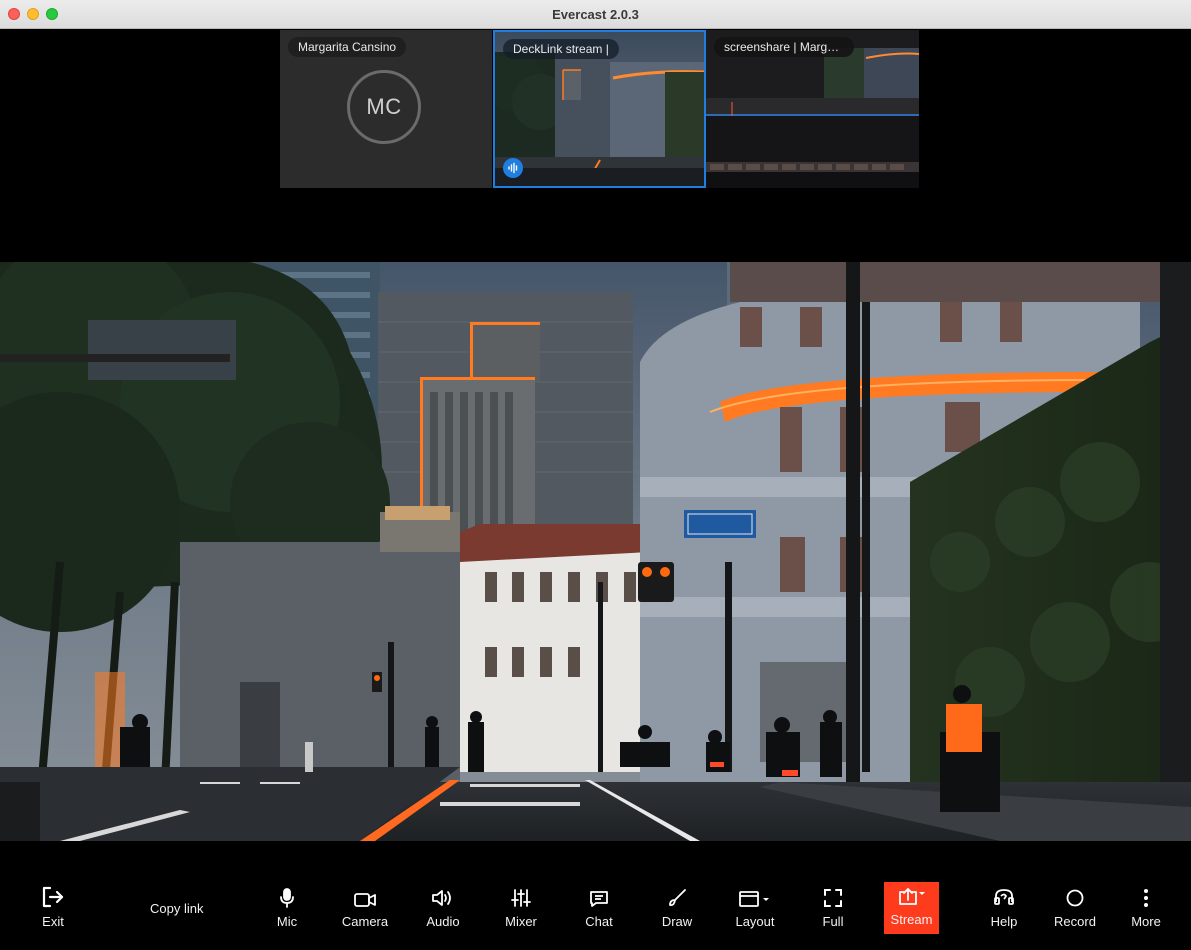 The height and width of the screenshot is (950, 1191). What do you see at coordinates (53, 909) in the screenshot?
I see `exit-button: Exit` at bounding box center [53, 909].